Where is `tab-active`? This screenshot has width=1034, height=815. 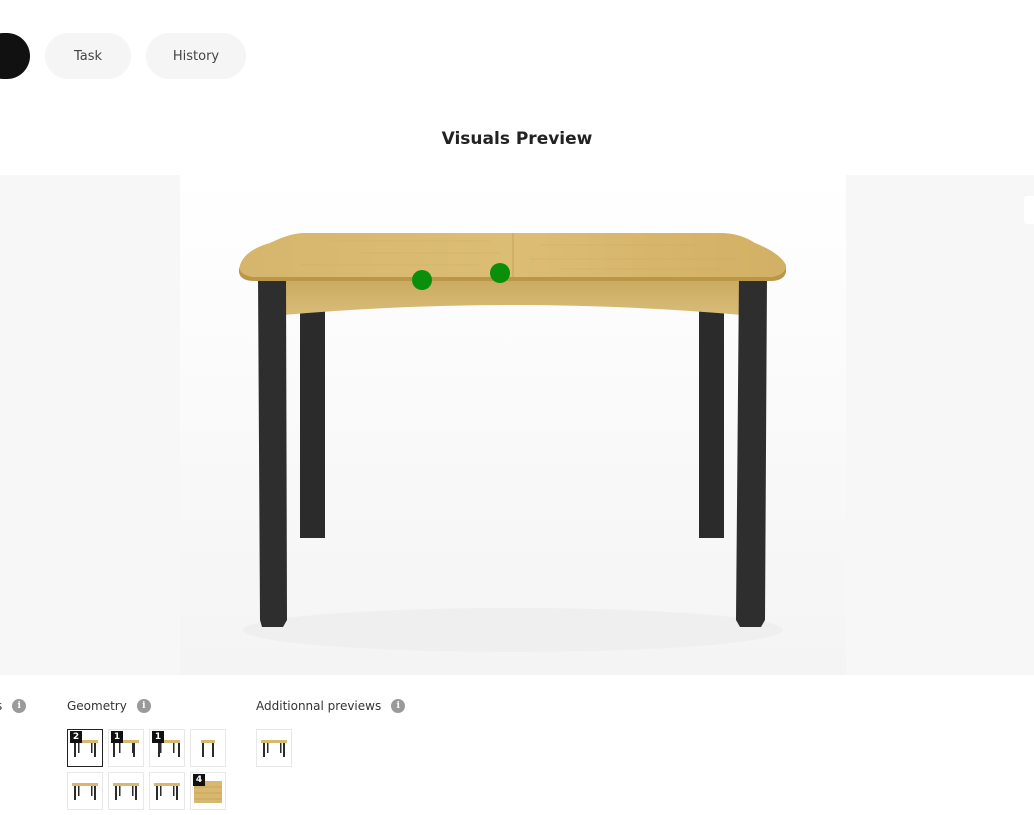
tab-active is located at coordinates (15, 56).